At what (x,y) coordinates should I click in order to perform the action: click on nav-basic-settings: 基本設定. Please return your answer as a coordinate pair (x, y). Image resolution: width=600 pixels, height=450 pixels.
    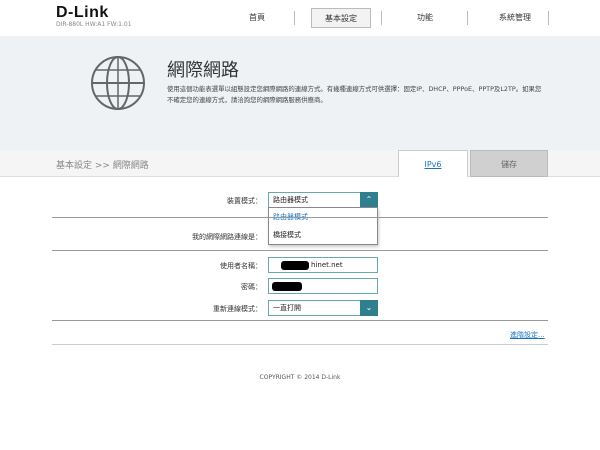
    Looking at the image, I should click on (341, 18).